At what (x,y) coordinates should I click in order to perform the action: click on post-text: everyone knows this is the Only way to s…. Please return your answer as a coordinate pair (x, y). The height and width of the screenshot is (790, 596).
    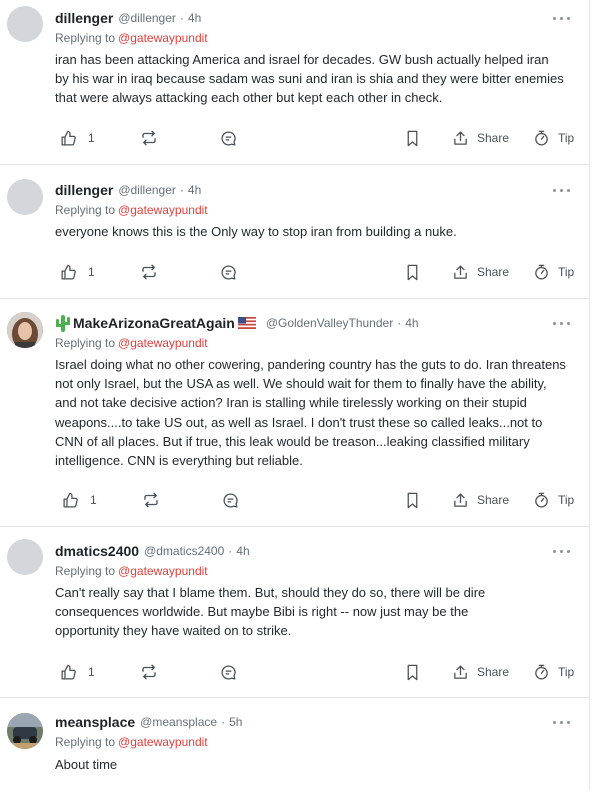
    Looking at the image, I should click on (256, 231).